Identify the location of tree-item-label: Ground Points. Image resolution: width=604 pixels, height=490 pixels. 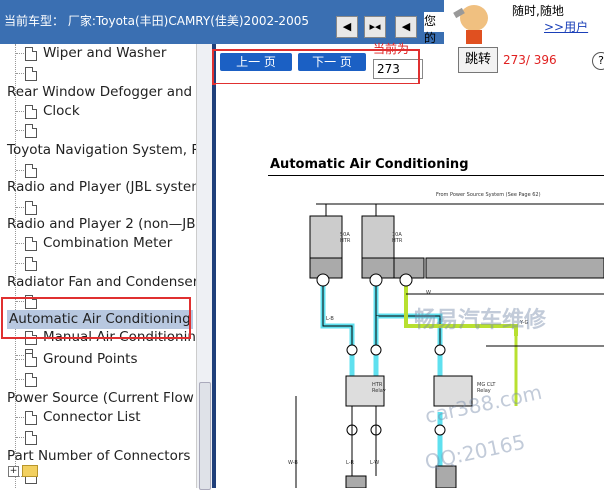
(90, 359).